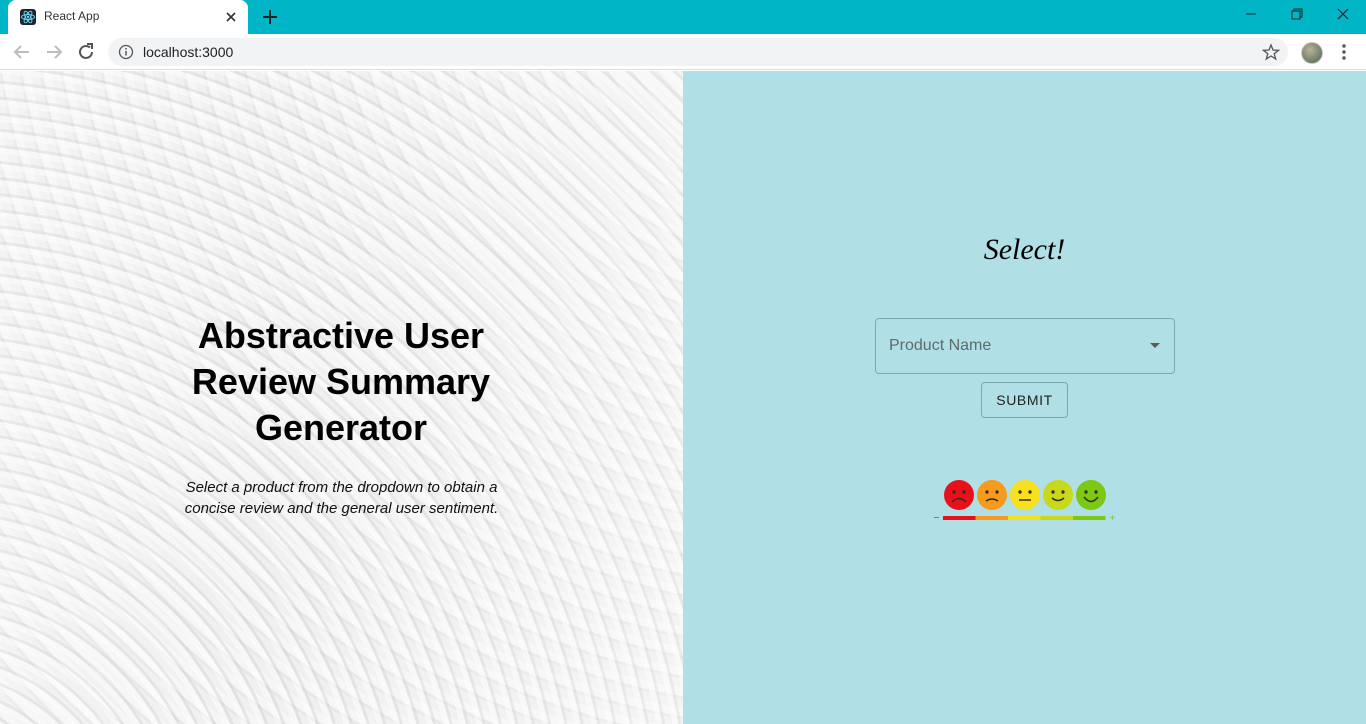  What do you see at coordinates (1251, 15) in the screenshot?
I see `minimize-icon` at bounding box center [1251, 15].